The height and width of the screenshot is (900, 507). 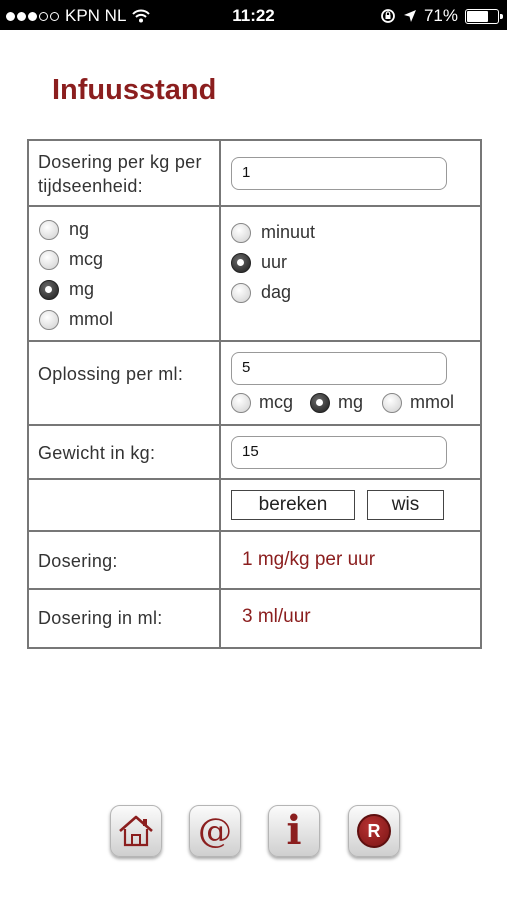 I want to click on time-options-cell: minuut uur dag, so click(x=350, y=273).